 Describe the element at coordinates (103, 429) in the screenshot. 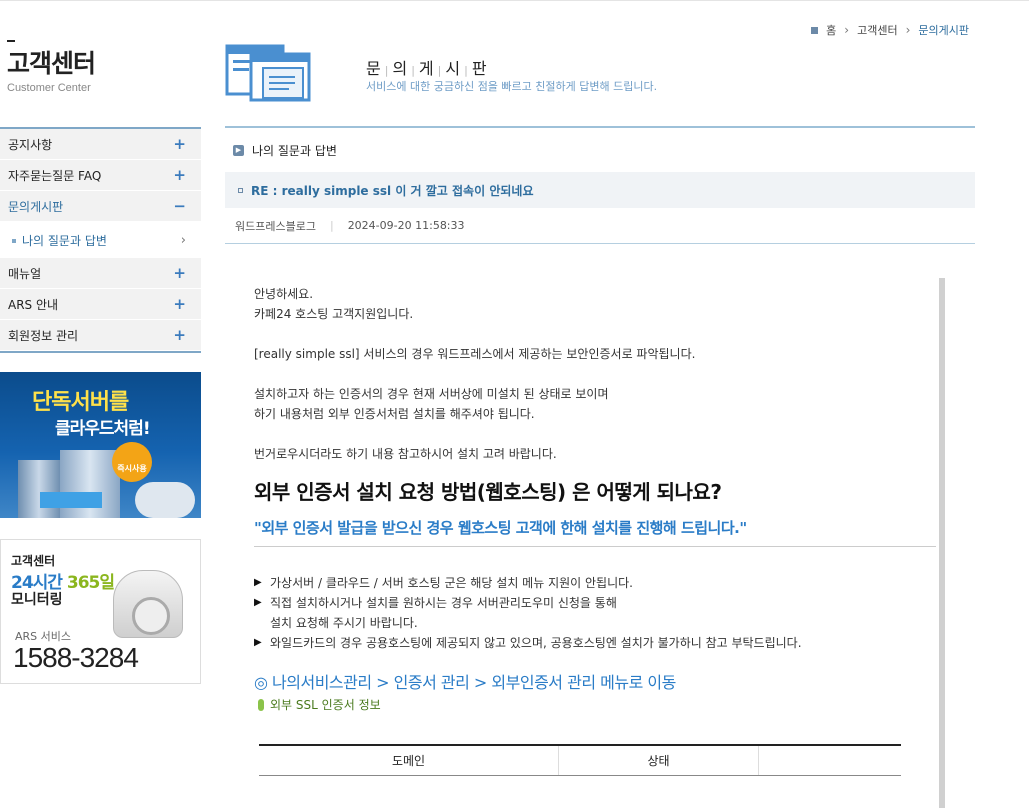

I see `banner-subheadline: 클라우드처럼!` at that location.